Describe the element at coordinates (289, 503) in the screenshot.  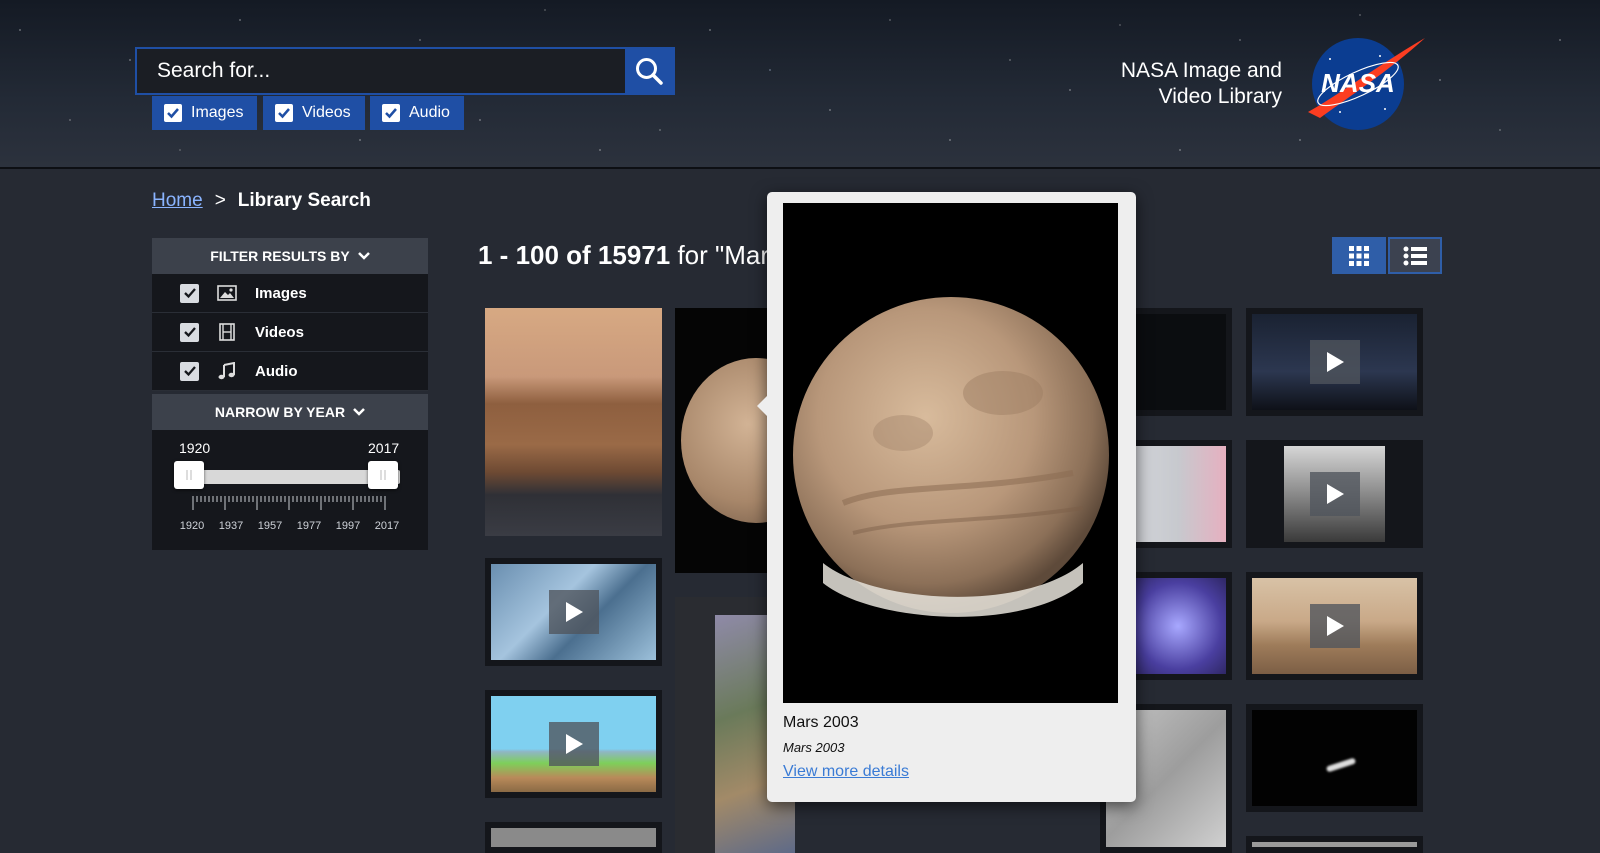
I see `slider-ticks` at that location.